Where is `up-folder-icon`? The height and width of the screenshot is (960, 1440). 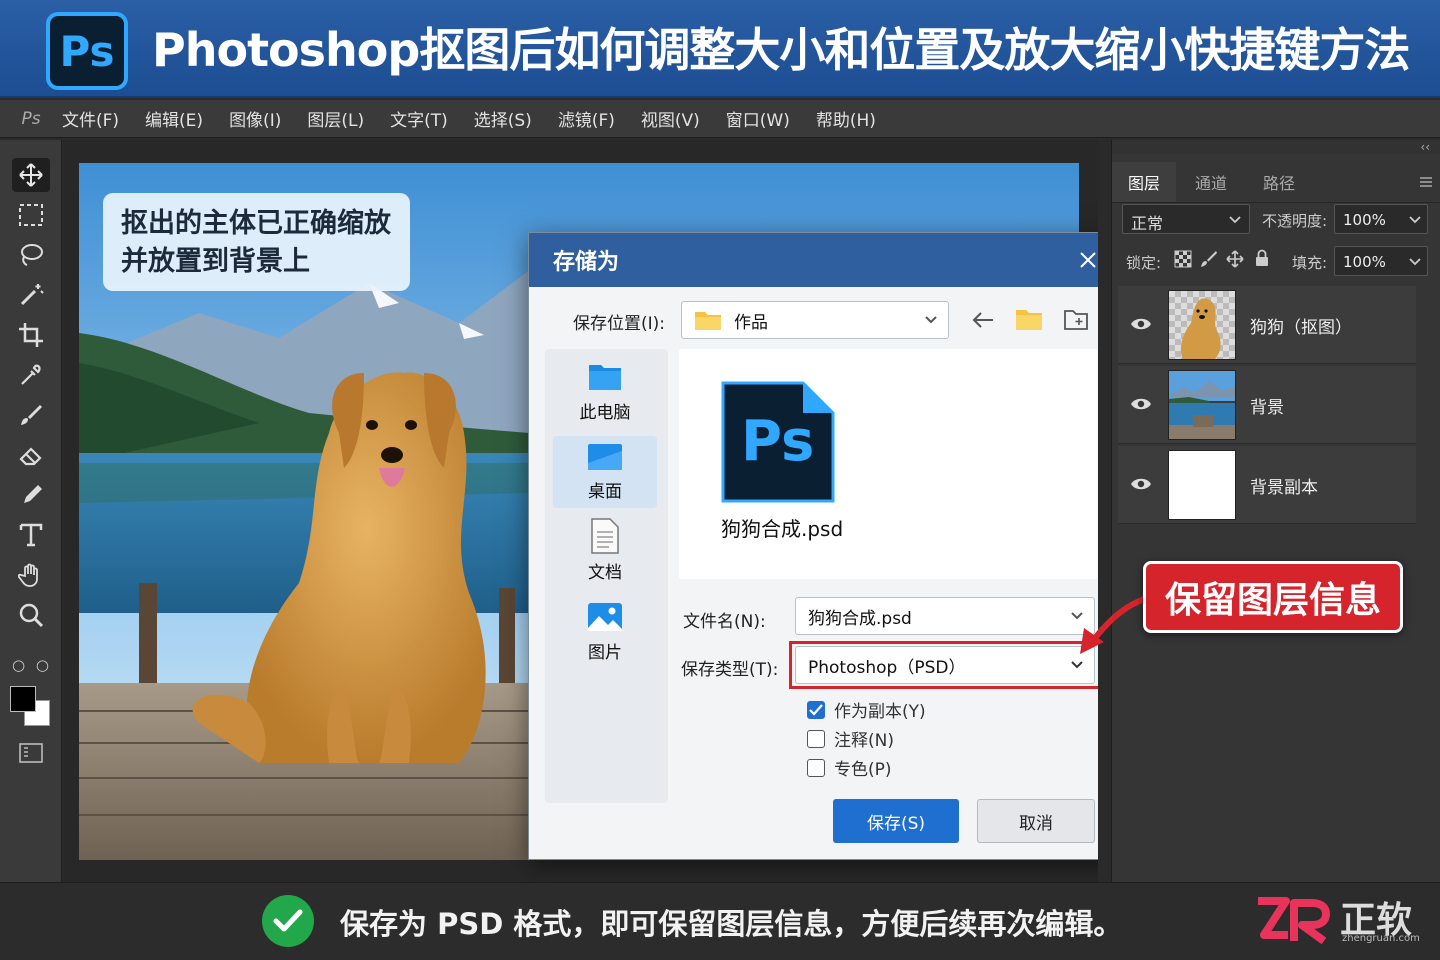 up-folder-icon is located at coordinates (1029, 321).